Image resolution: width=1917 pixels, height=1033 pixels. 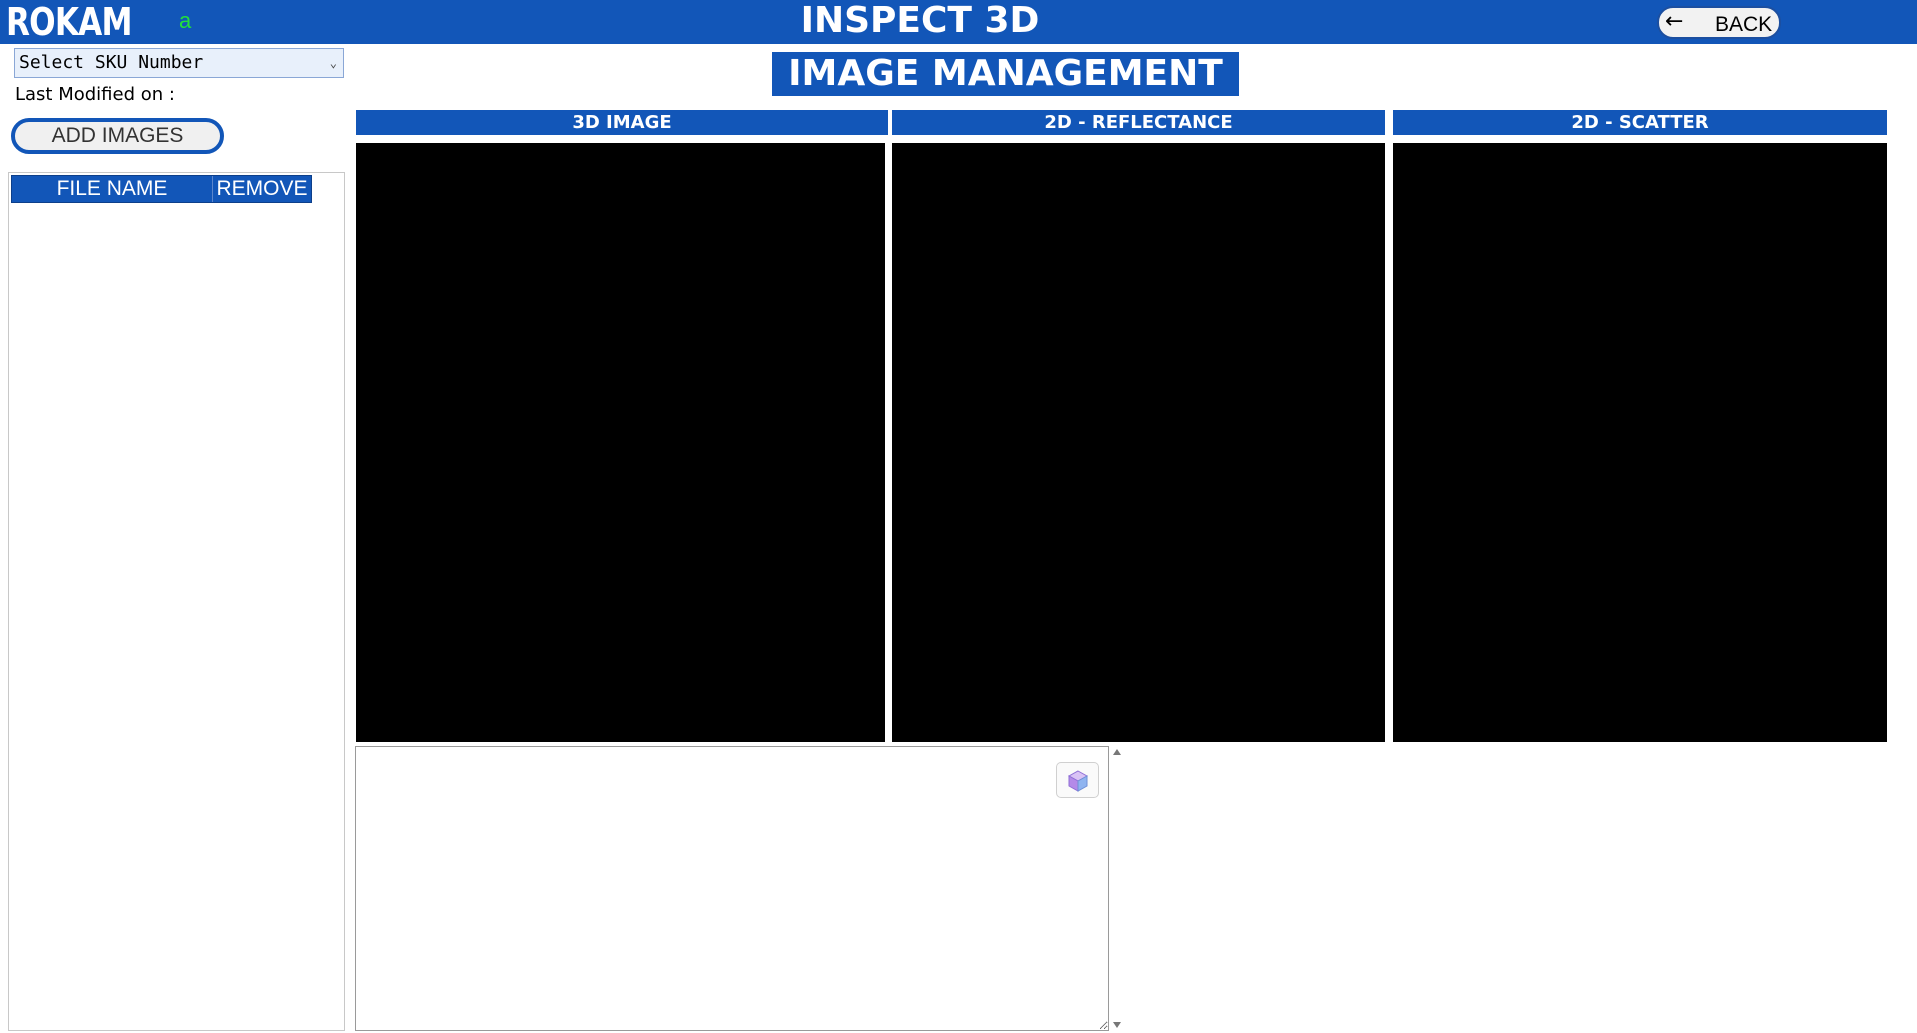 I want to click on notes-scrollbar, so click(x=1117, y=888).